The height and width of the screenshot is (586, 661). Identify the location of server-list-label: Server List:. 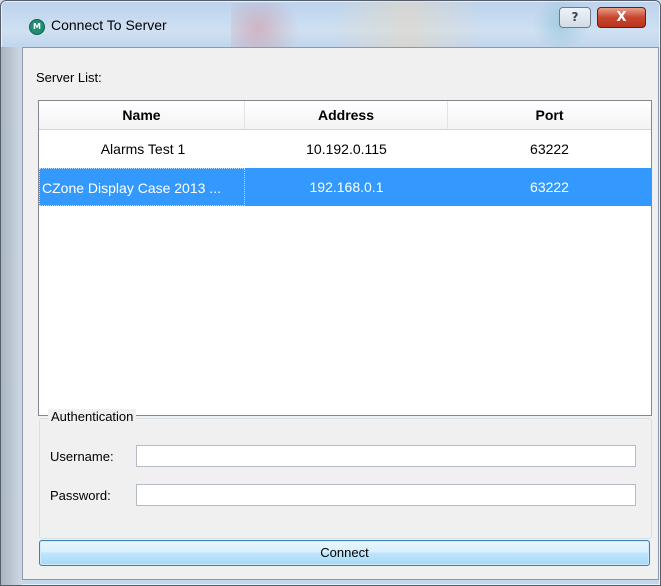
(69, 77).